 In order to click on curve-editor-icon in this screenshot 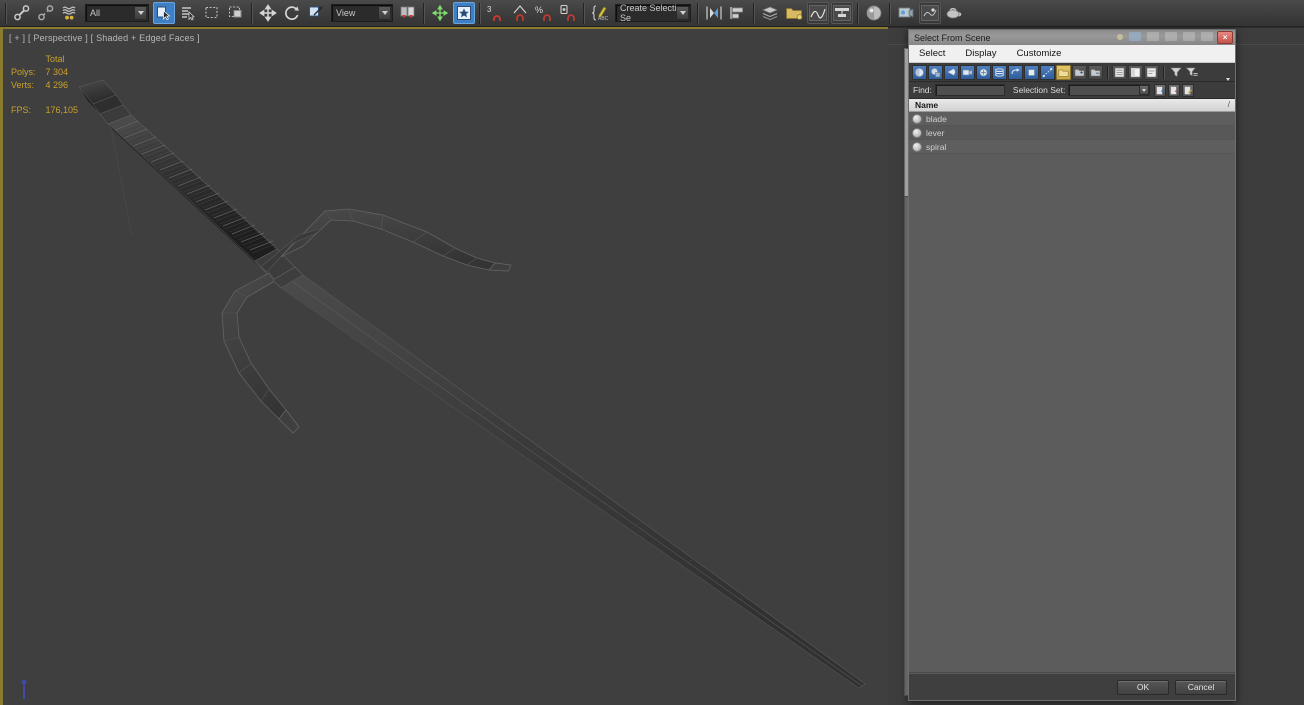, I will do `click(818, 13)`.